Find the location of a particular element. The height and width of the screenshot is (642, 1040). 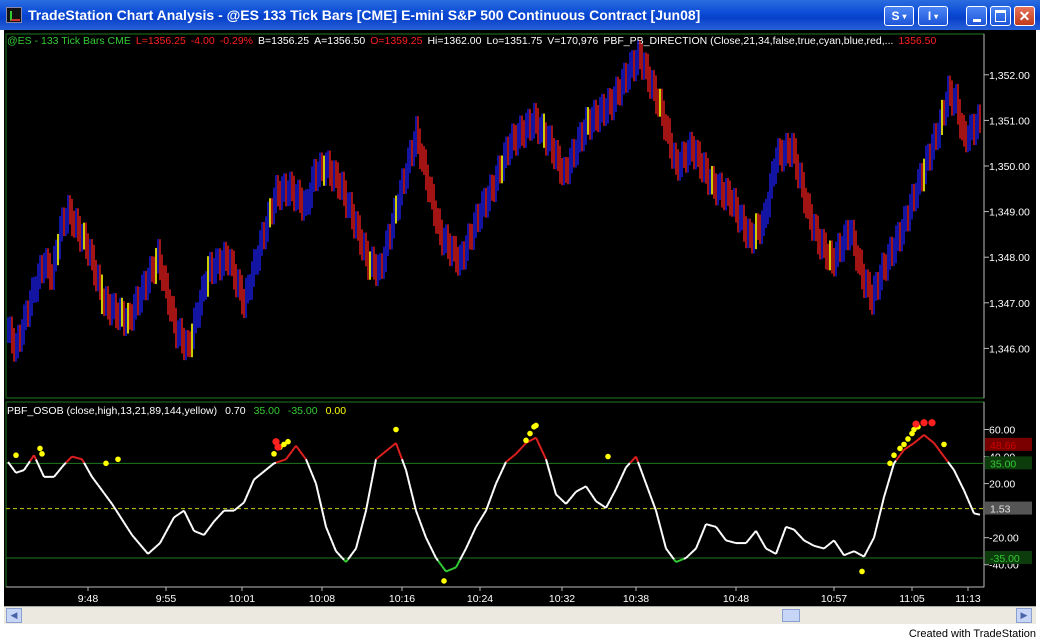

header-field: A=1356.50 is located at coordinates (339, 41).